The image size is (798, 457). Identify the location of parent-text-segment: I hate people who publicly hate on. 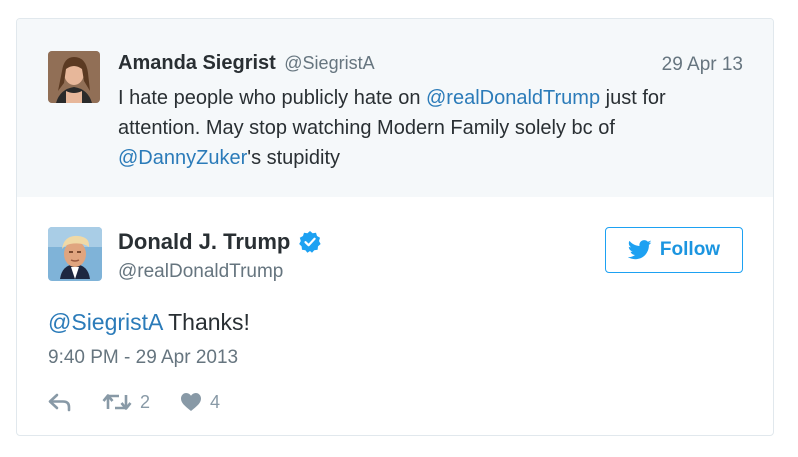
(272, 98).